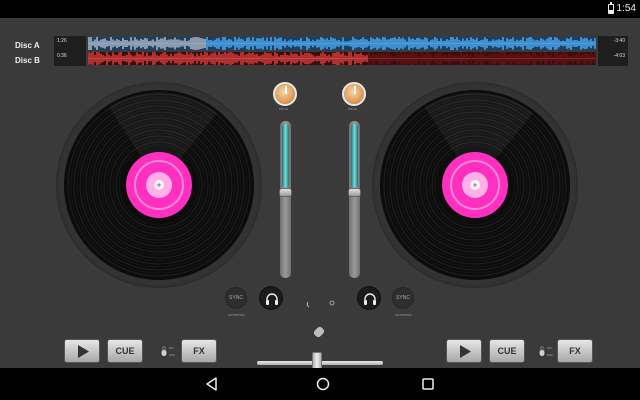  I want to click on disc-b-waveform-graphic, so click(342, 58).